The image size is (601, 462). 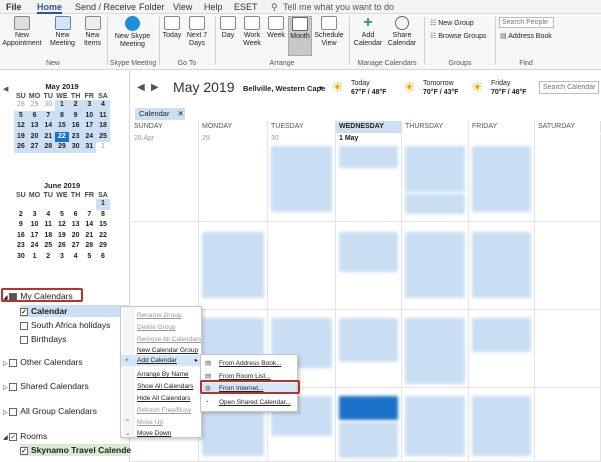 What do you see at coordinates (5, 89) in the screenshot?
I see `prev-month-icon: ◀` at bounding box center [5, 89].